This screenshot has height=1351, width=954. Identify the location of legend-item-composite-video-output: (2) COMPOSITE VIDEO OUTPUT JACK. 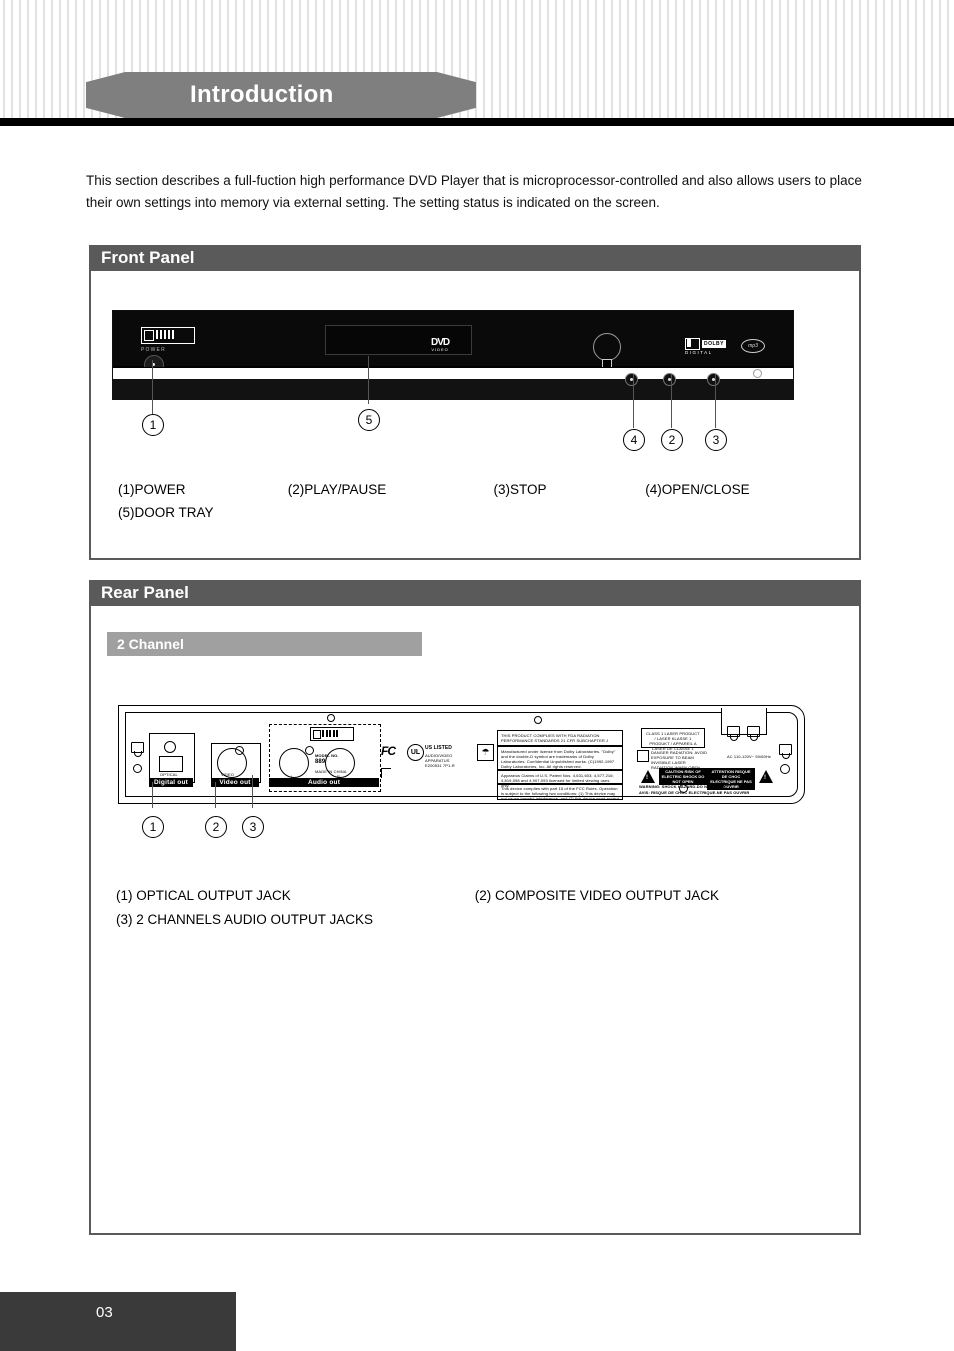
(597, 895).